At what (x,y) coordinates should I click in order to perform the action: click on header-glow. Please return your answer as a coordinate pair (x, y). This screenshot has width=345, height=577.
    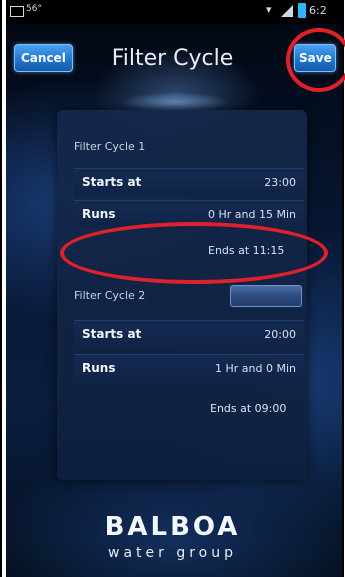
    Looking at the image, I should click on (175, 102).